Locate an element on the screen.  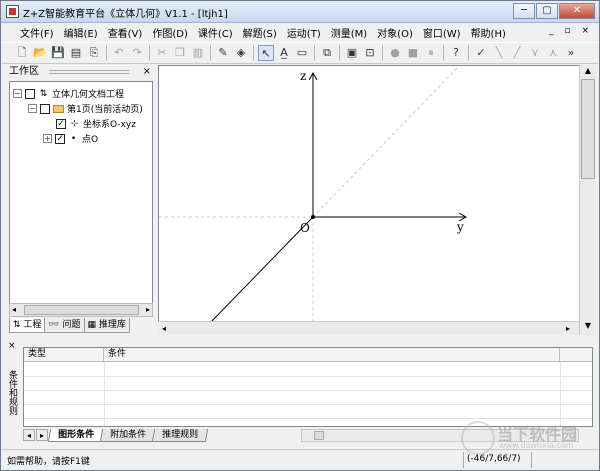
text-tool-icon: A̲ is located at coordinates (284, 53).